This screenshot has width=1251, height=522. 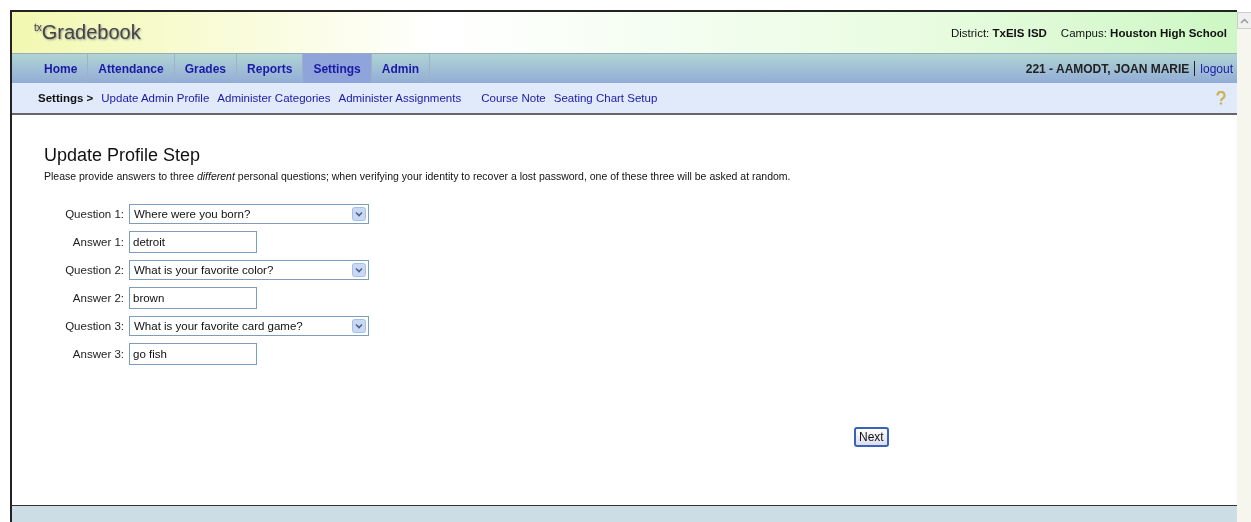 I want to click on field-label: Answer 1:, so click(x=98, y=242).